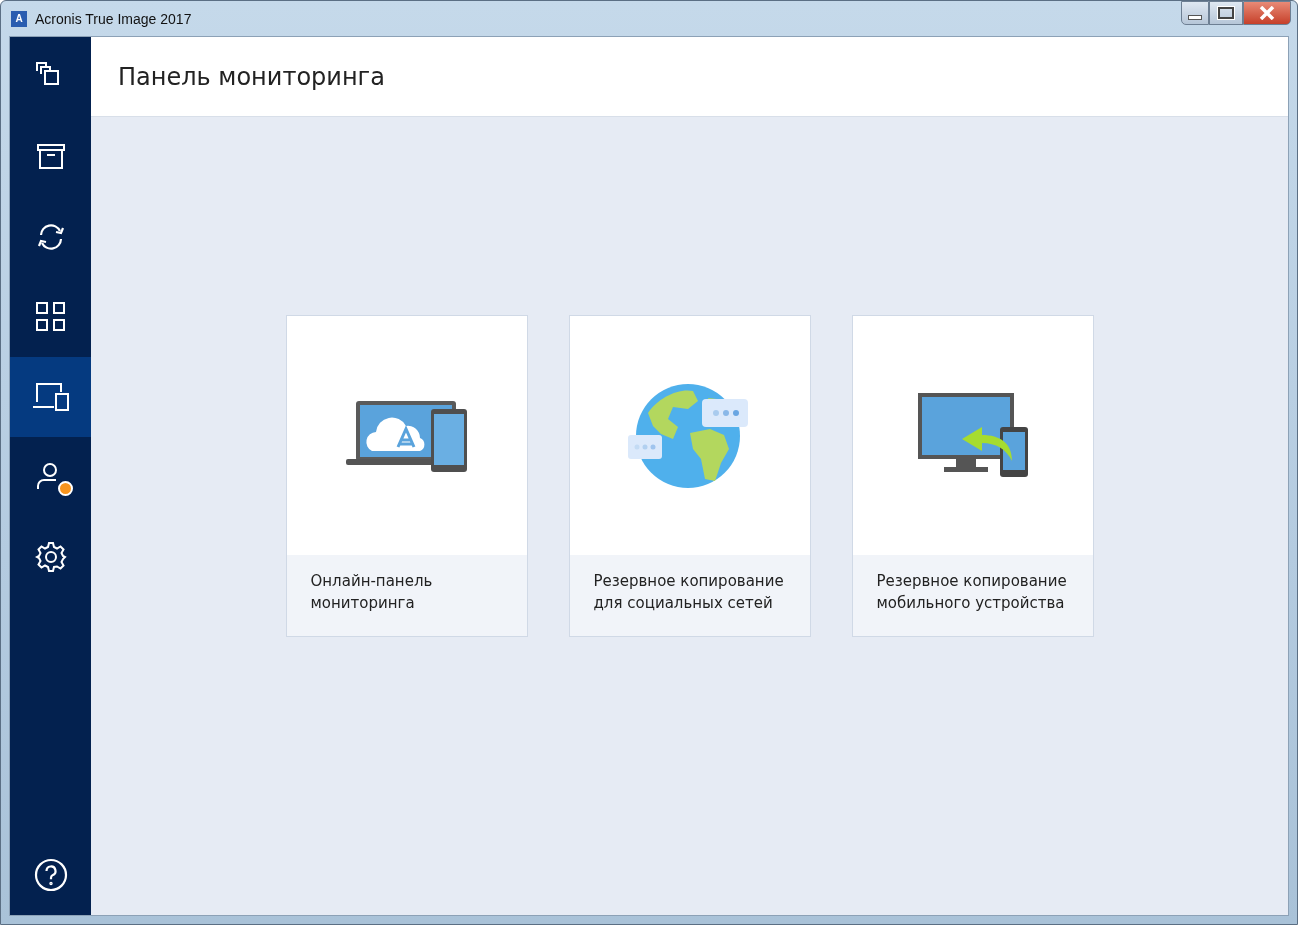 The width and height of the screenshot is (1298, 925). I want to click on card-label: мониторинга, so click(363, 603).